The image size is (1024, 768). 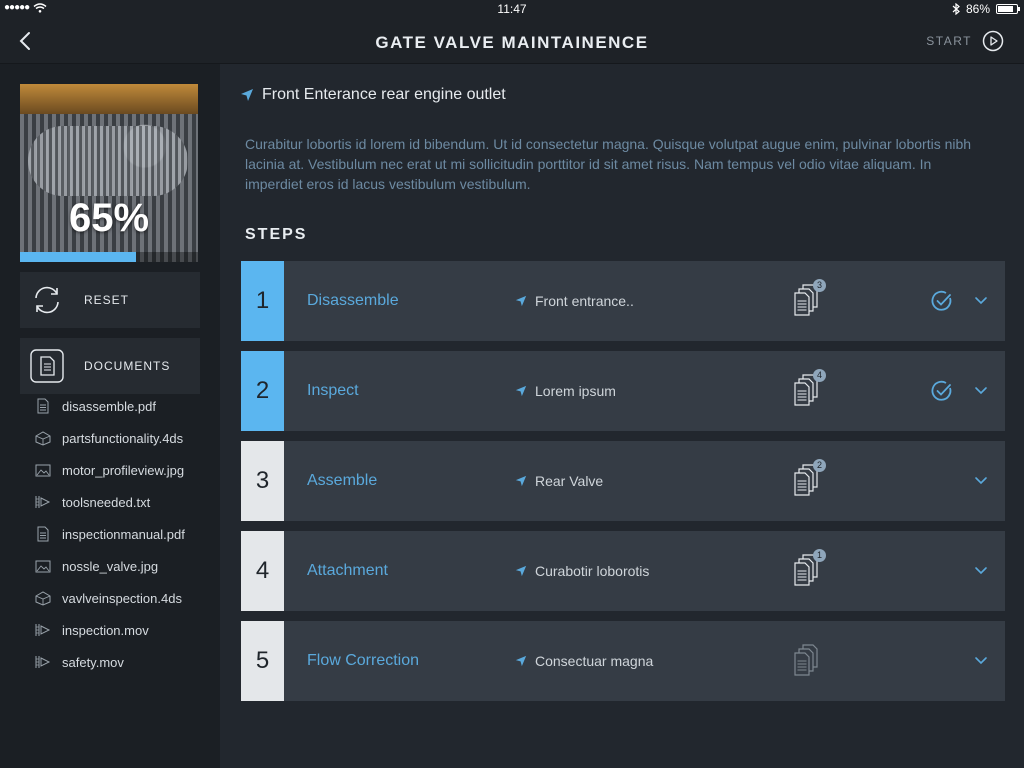 I want to click on progress-bar, so click(x=109, y=257).